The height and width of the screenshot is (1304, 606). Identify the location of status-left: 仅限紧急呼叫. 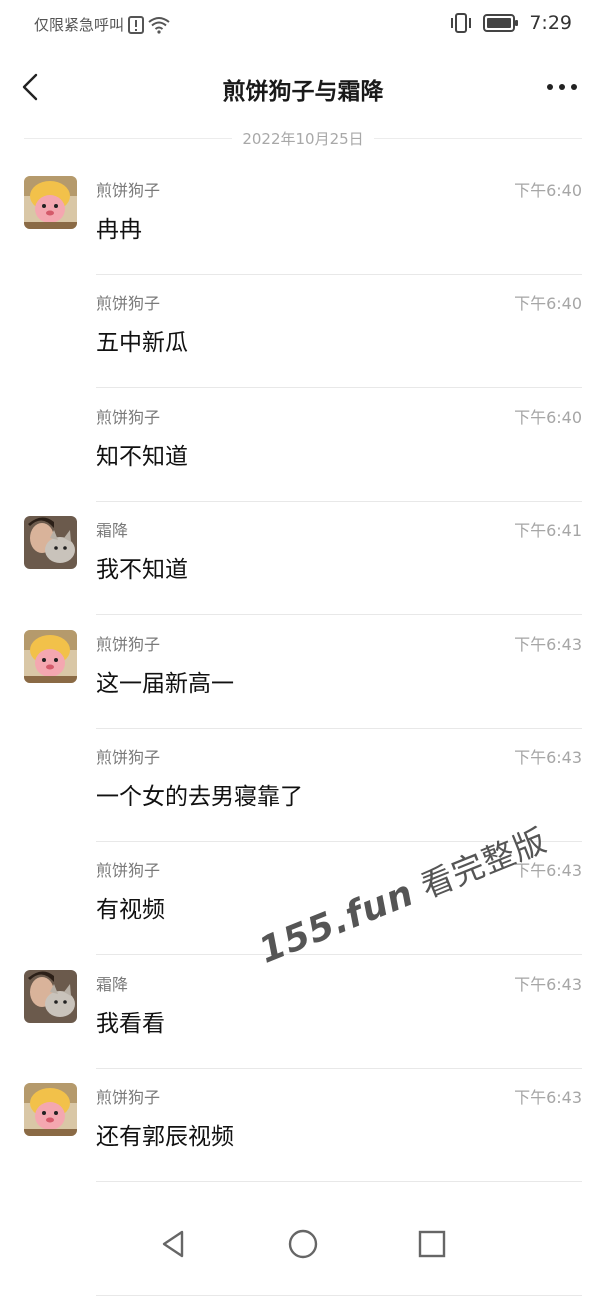
(102, 24).